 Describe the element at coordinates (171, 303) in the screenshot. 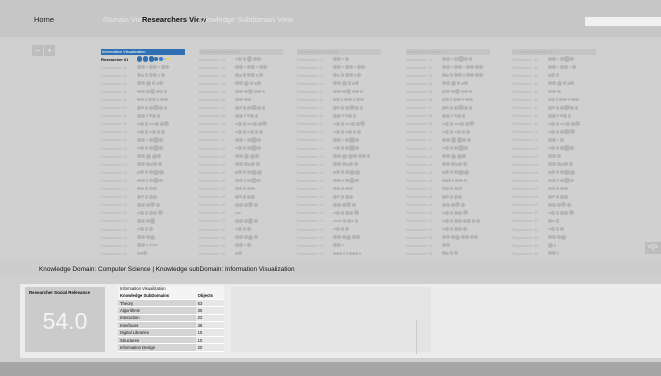

I see `table-row: Theory 53` at that location.